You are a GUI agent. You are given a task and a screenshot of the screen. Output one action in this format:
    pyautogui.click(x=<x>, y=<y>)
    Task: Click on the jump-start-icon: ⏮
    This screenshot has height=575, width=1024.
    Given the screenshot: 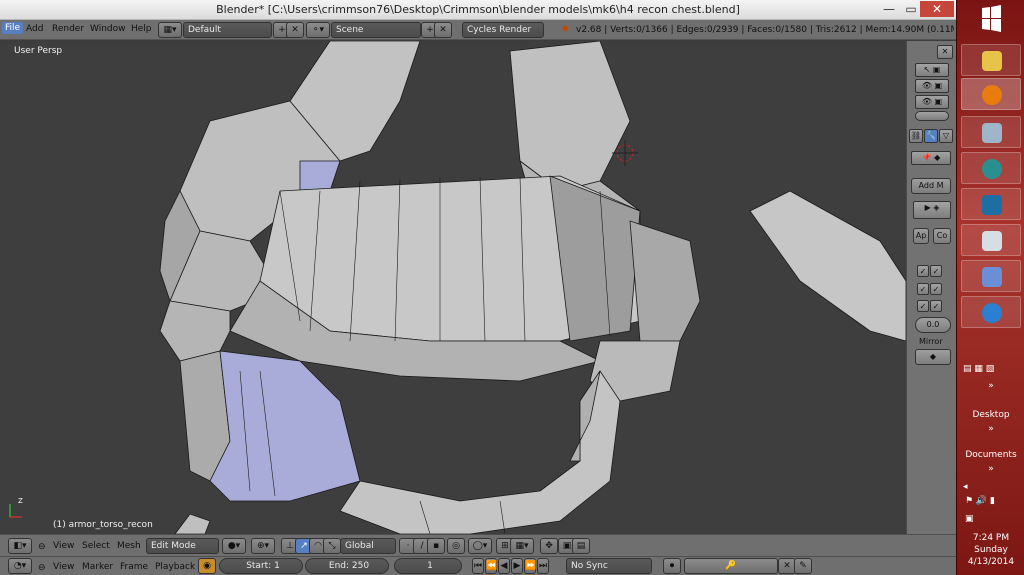 What is the action you would take?
    pyautogui.click(x=478, y=566)
    